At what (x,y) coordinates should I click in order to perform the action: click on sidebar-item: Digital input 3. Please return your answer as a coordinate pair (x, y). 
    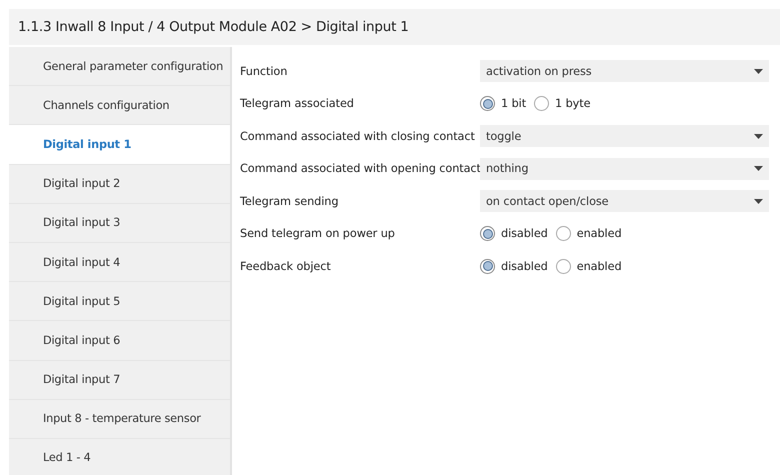
    Looking at the image, I should click on (119, 223).